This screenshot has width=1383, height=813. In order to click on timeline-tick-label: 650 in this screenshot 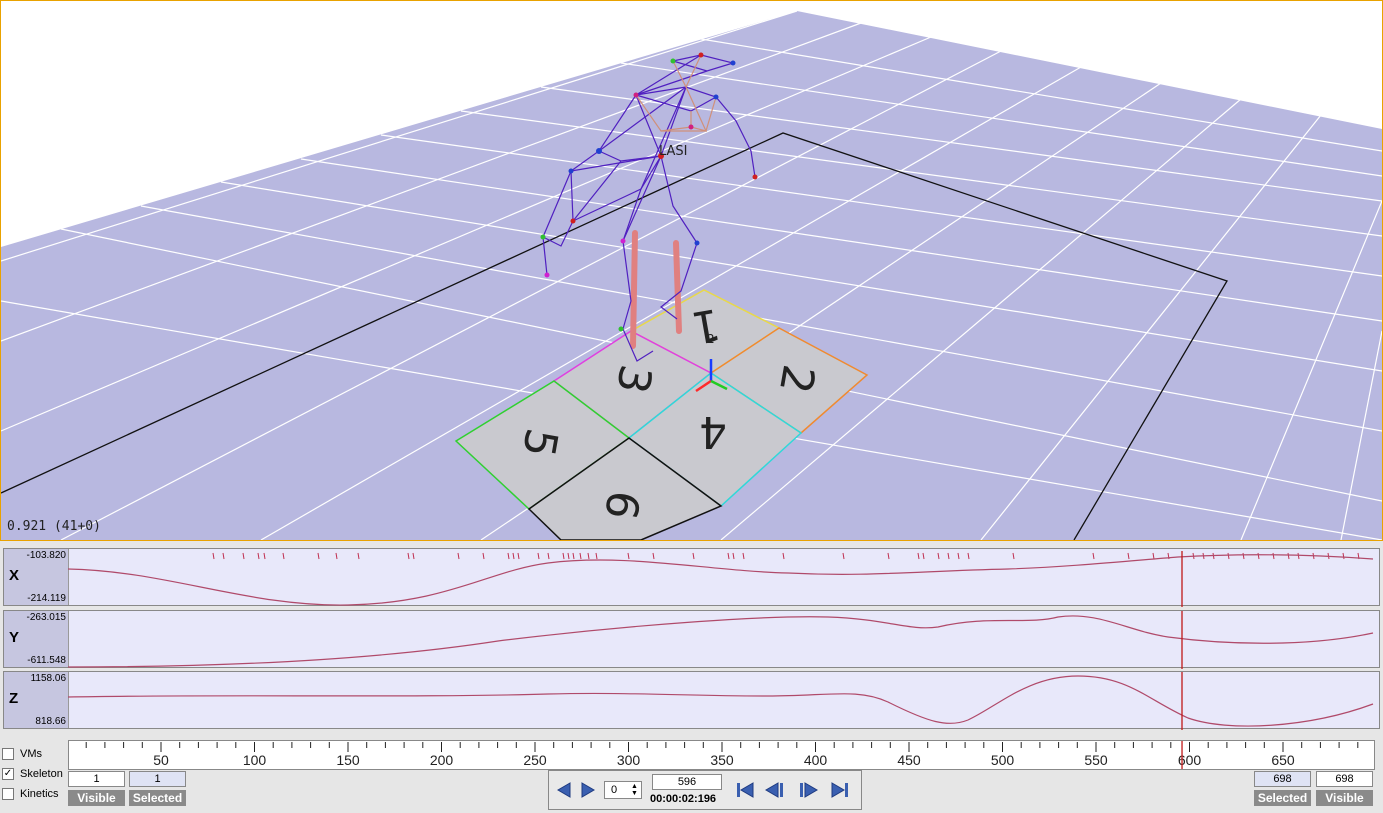, I will do `click(1283, 760)`.